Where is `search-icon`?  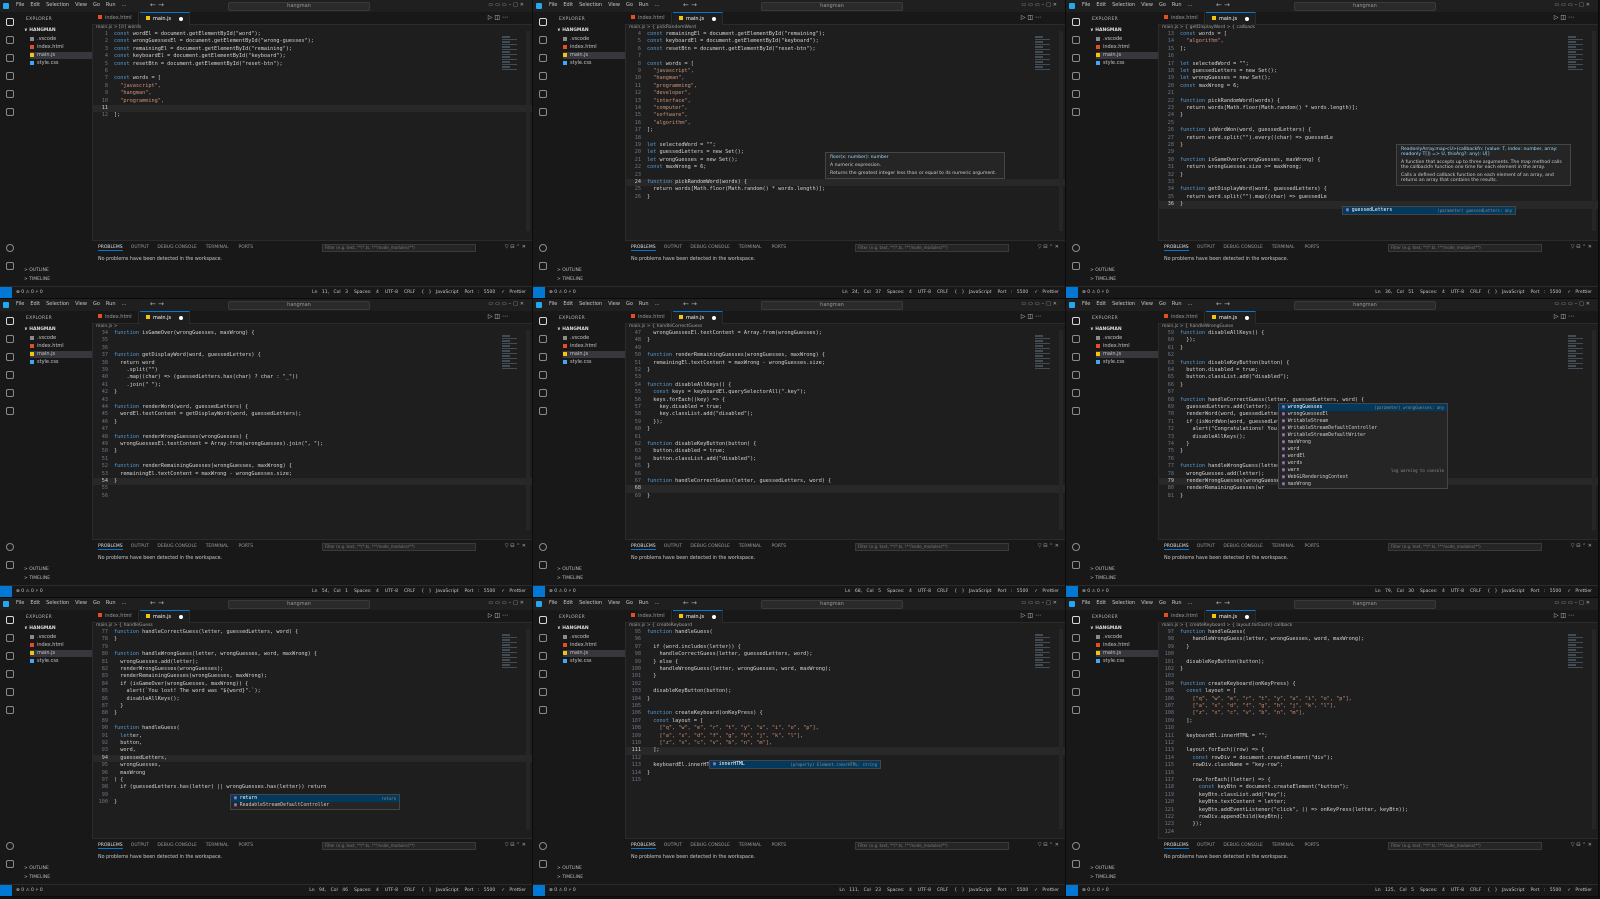
search-icon is located at coordinates (543, 40).